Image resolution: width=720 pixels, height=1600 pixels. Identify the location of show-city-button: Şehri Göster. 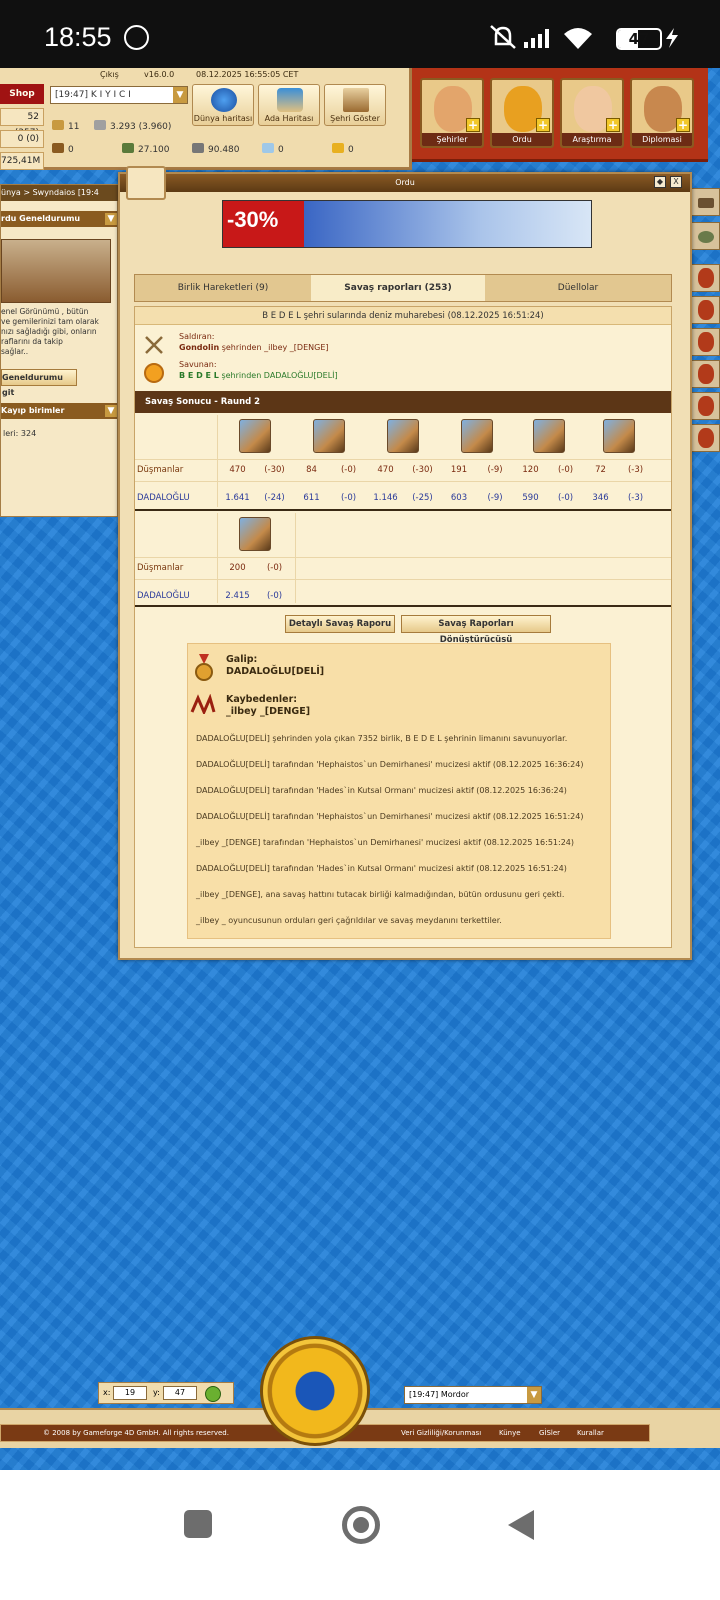
(355, 105).